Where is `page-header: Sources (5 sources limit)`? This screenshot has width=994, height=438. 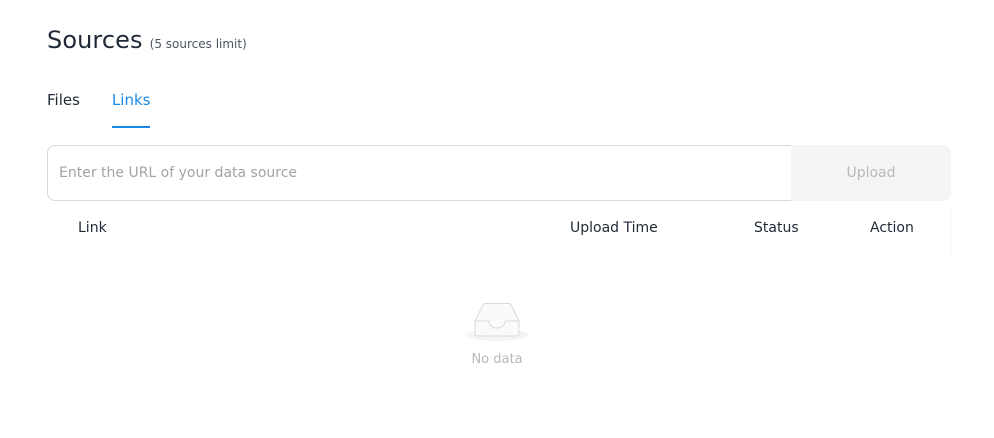 page-header: Sources (5 sources limit) is located at coordinates (147, 40).